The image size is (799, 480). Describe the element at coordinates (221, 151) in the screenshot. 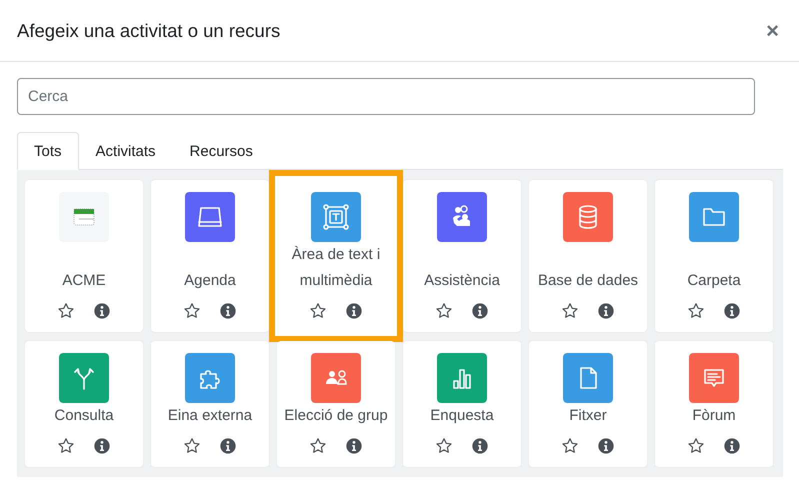

I see `tab: Recursos` at that location.